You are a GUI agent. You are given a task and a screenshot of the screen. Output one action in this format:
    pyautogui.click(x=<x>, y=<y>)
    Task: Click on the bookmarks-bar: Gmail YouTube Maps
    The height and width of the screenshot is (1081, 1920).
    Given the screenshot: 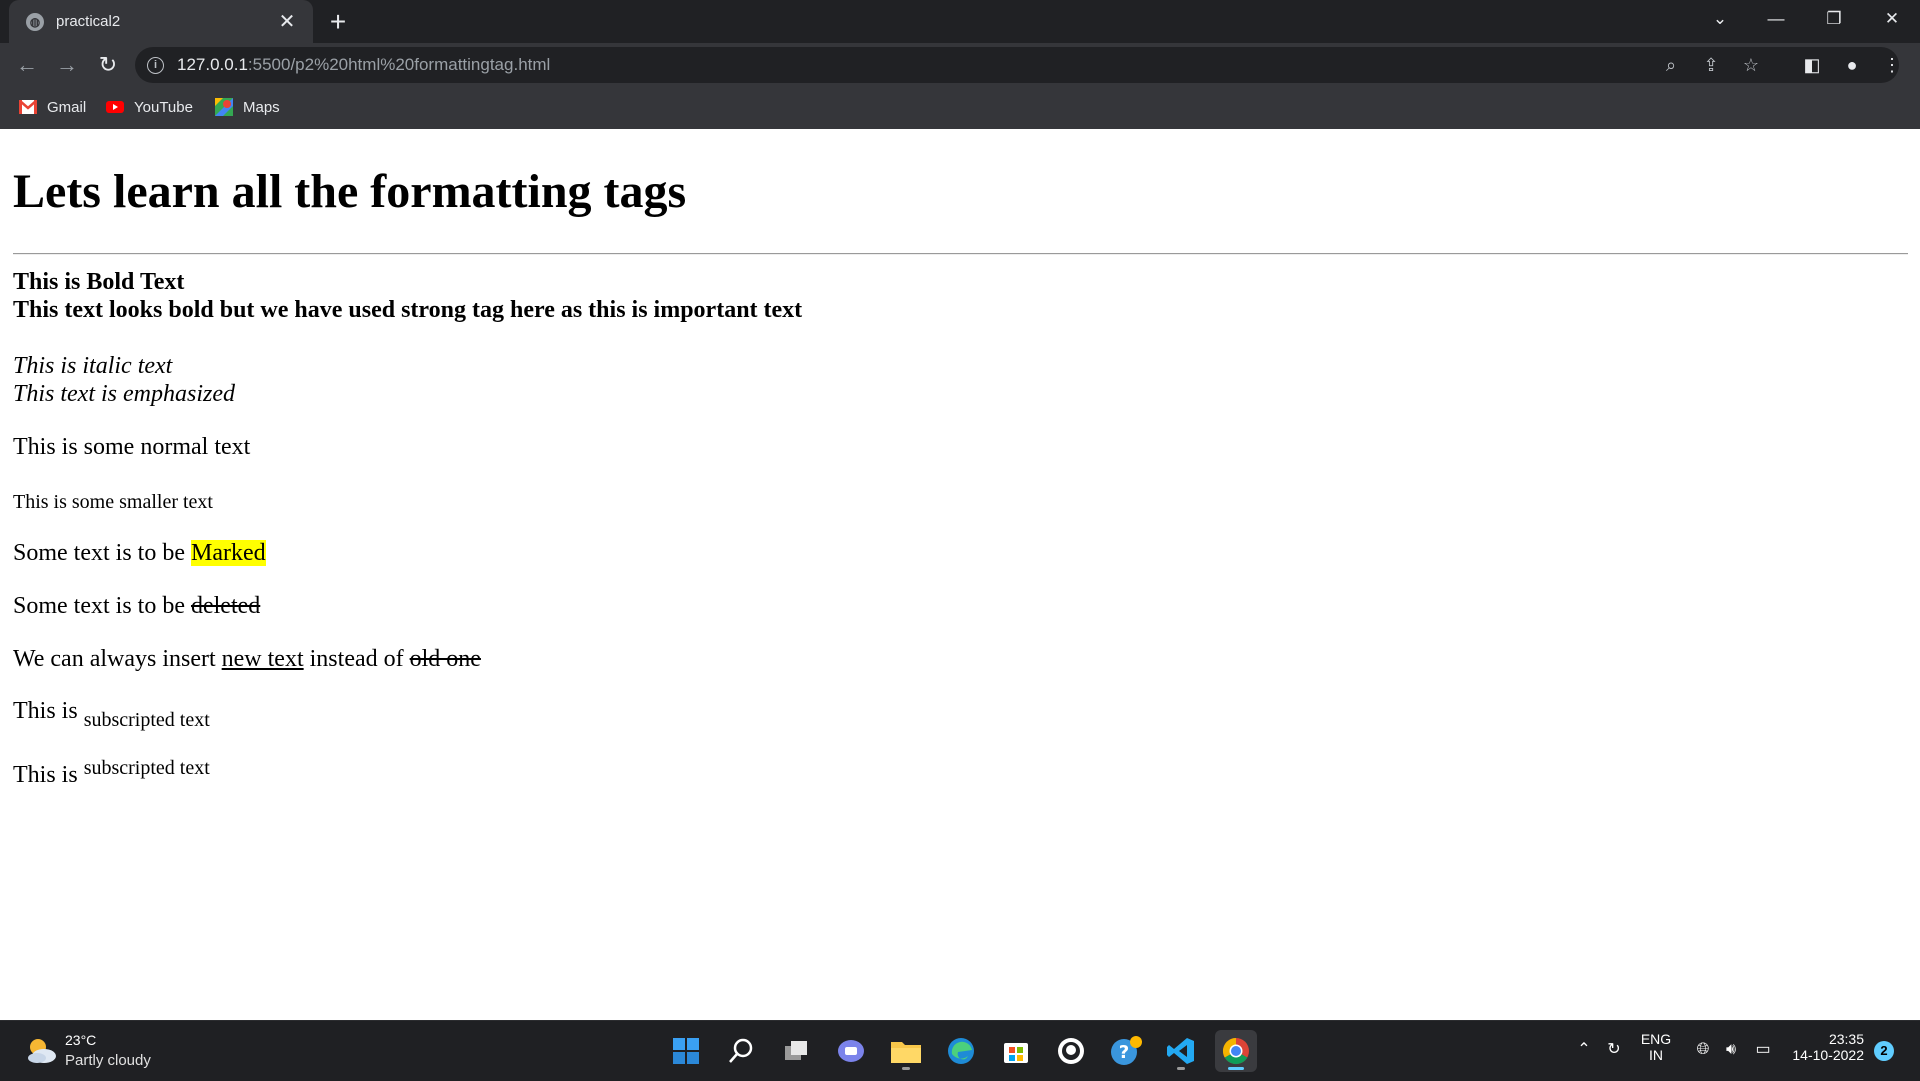 What is the action you would take?
    pyautogui.click(x=960, y=107)
    